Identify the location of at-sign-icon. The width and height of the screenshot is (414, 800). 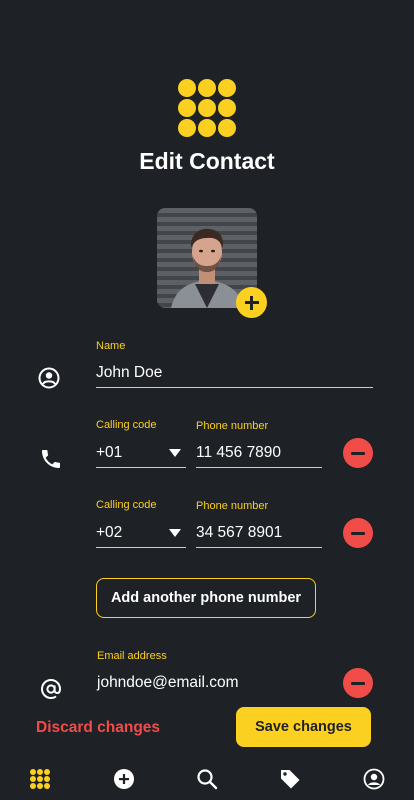
(51, 689).